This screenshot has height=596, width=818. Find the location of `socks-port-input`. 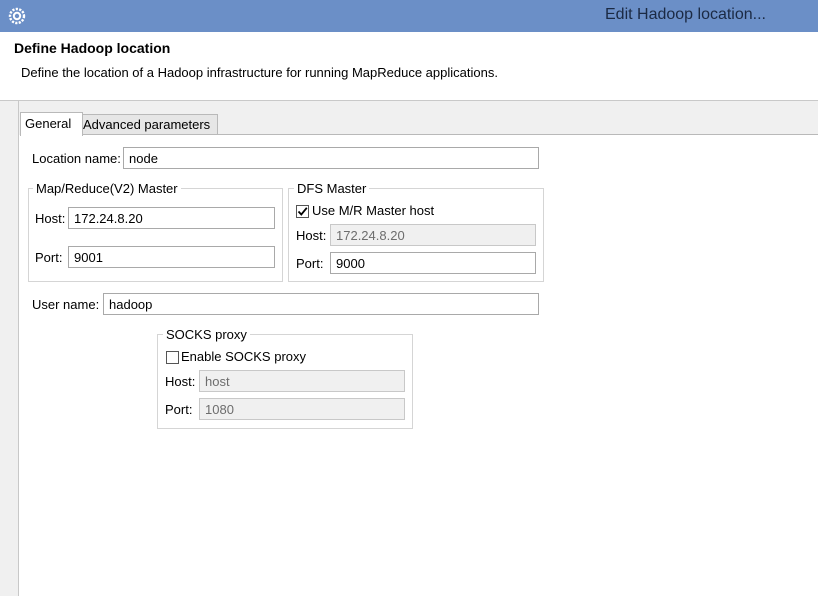

socks-port-input is located at coordinates (302, 409).